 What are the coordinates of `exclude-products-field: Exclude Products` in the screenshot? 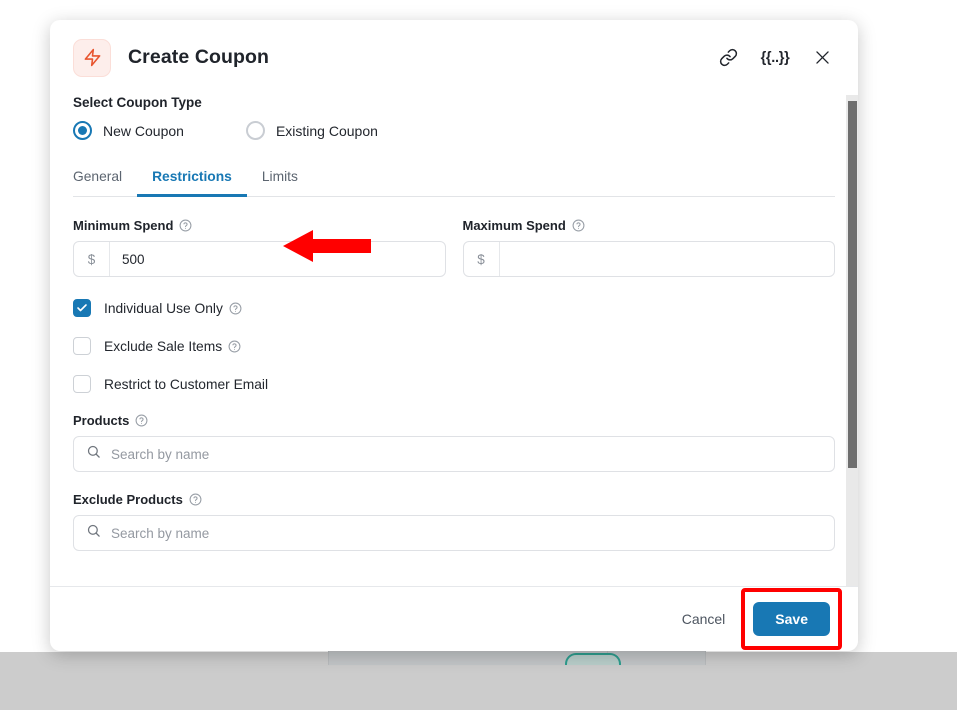 It's located at (454, 521).